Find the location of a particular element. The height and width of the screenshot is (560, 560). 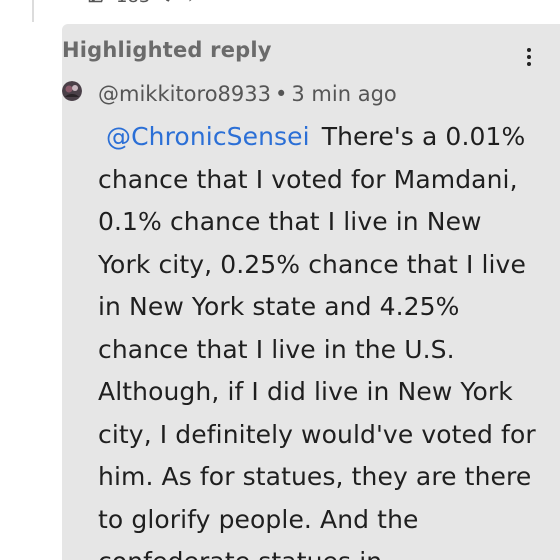

thread-line is located at coordinates (33, 11).